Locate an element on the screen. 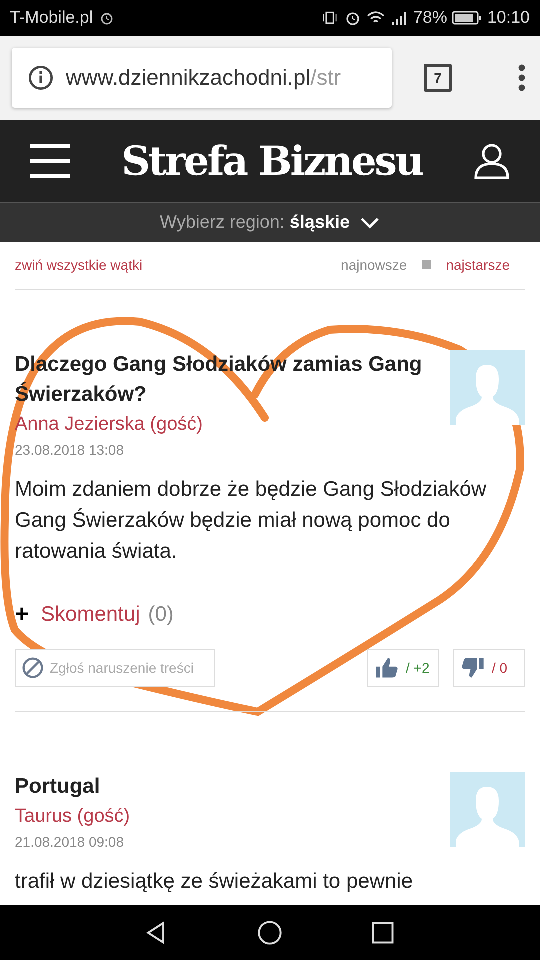 The image size is (540, 960). comment-text: trafił w dziesiątkę ze świeżakami to pewnie is located at coordinates (214, 882).